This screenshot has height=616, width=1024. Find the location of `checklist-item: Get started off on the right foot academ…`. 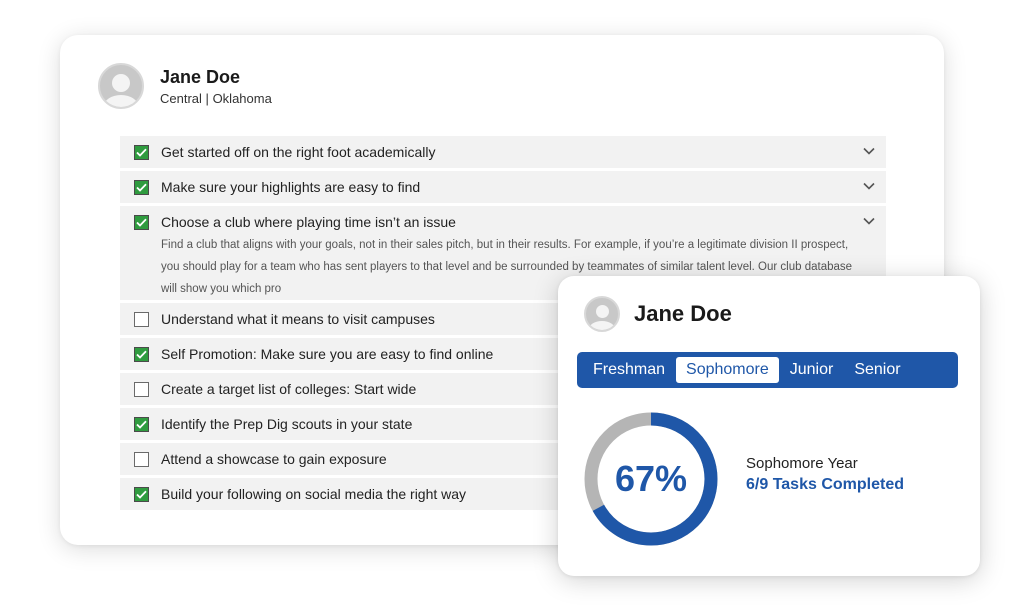

checklist-item: Get started off on the right foot academ… is located at coordinates (503, 152).